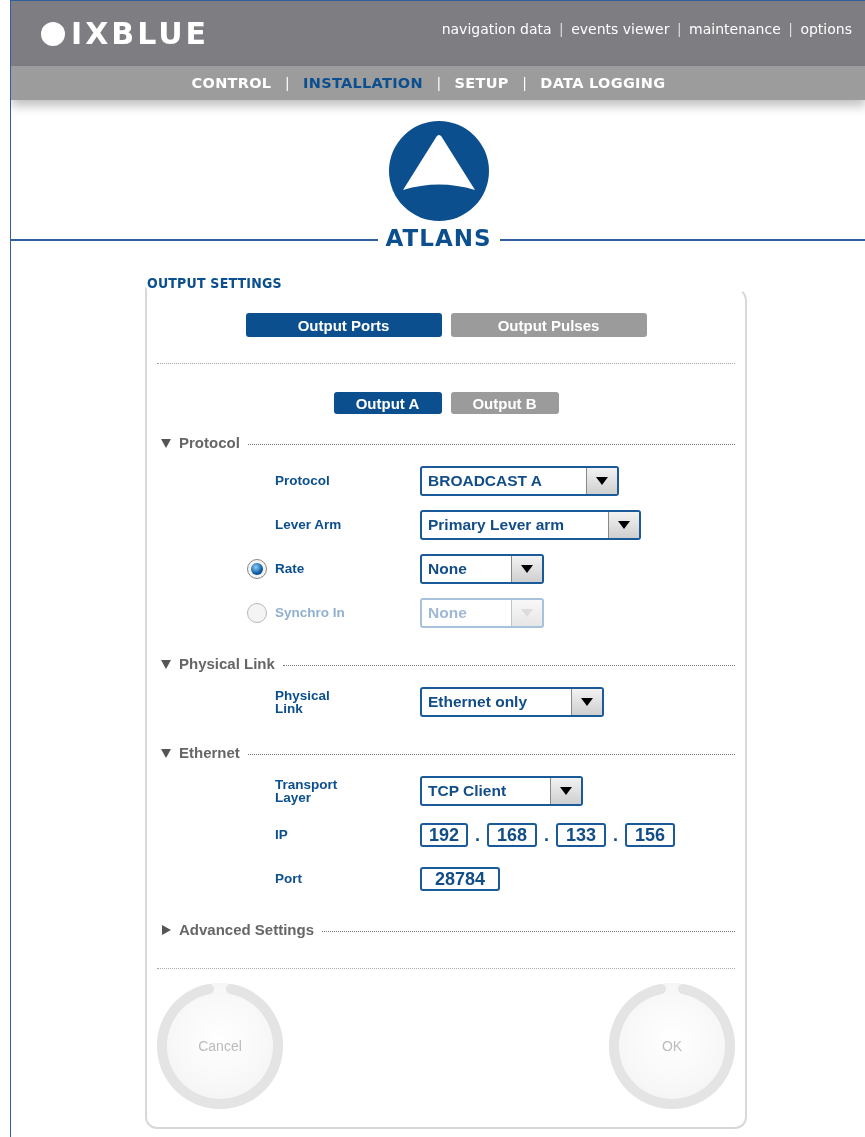  I want to click on dropdown: TCP Client, so click(502, 791).